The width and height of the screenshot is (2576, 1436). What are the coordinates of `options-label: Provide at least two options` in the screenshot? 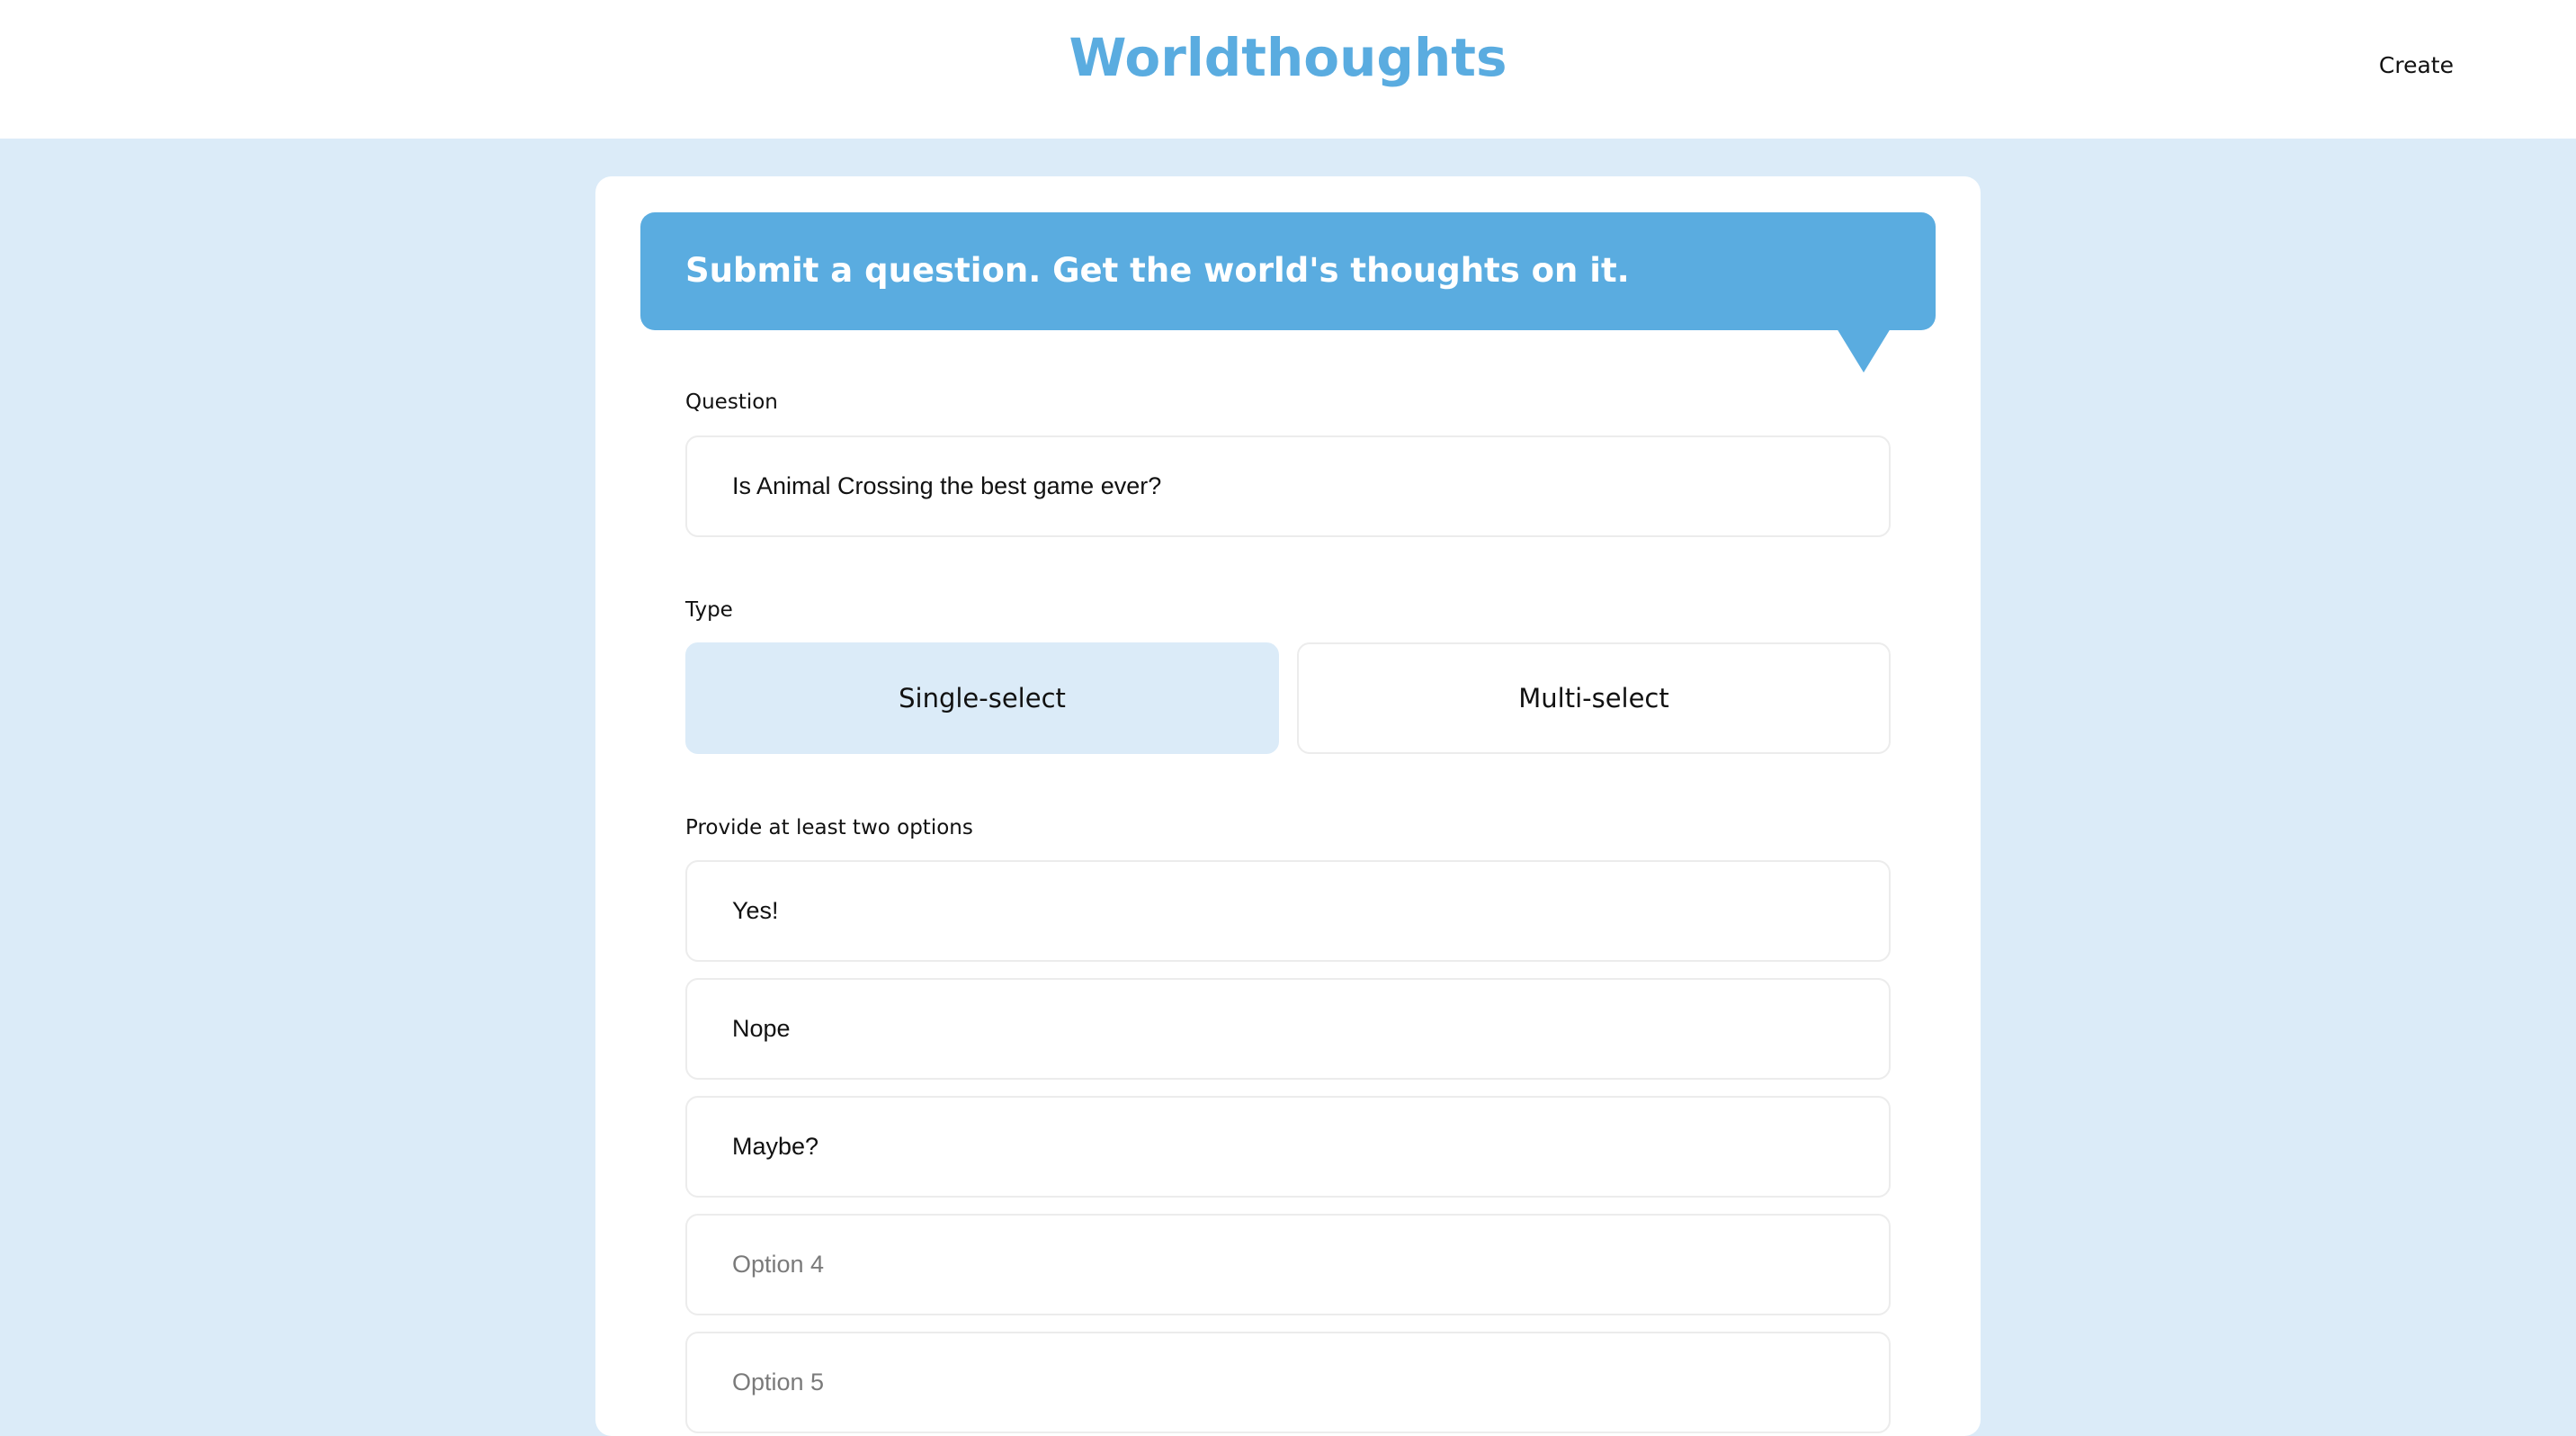 It's located at (829, 828).